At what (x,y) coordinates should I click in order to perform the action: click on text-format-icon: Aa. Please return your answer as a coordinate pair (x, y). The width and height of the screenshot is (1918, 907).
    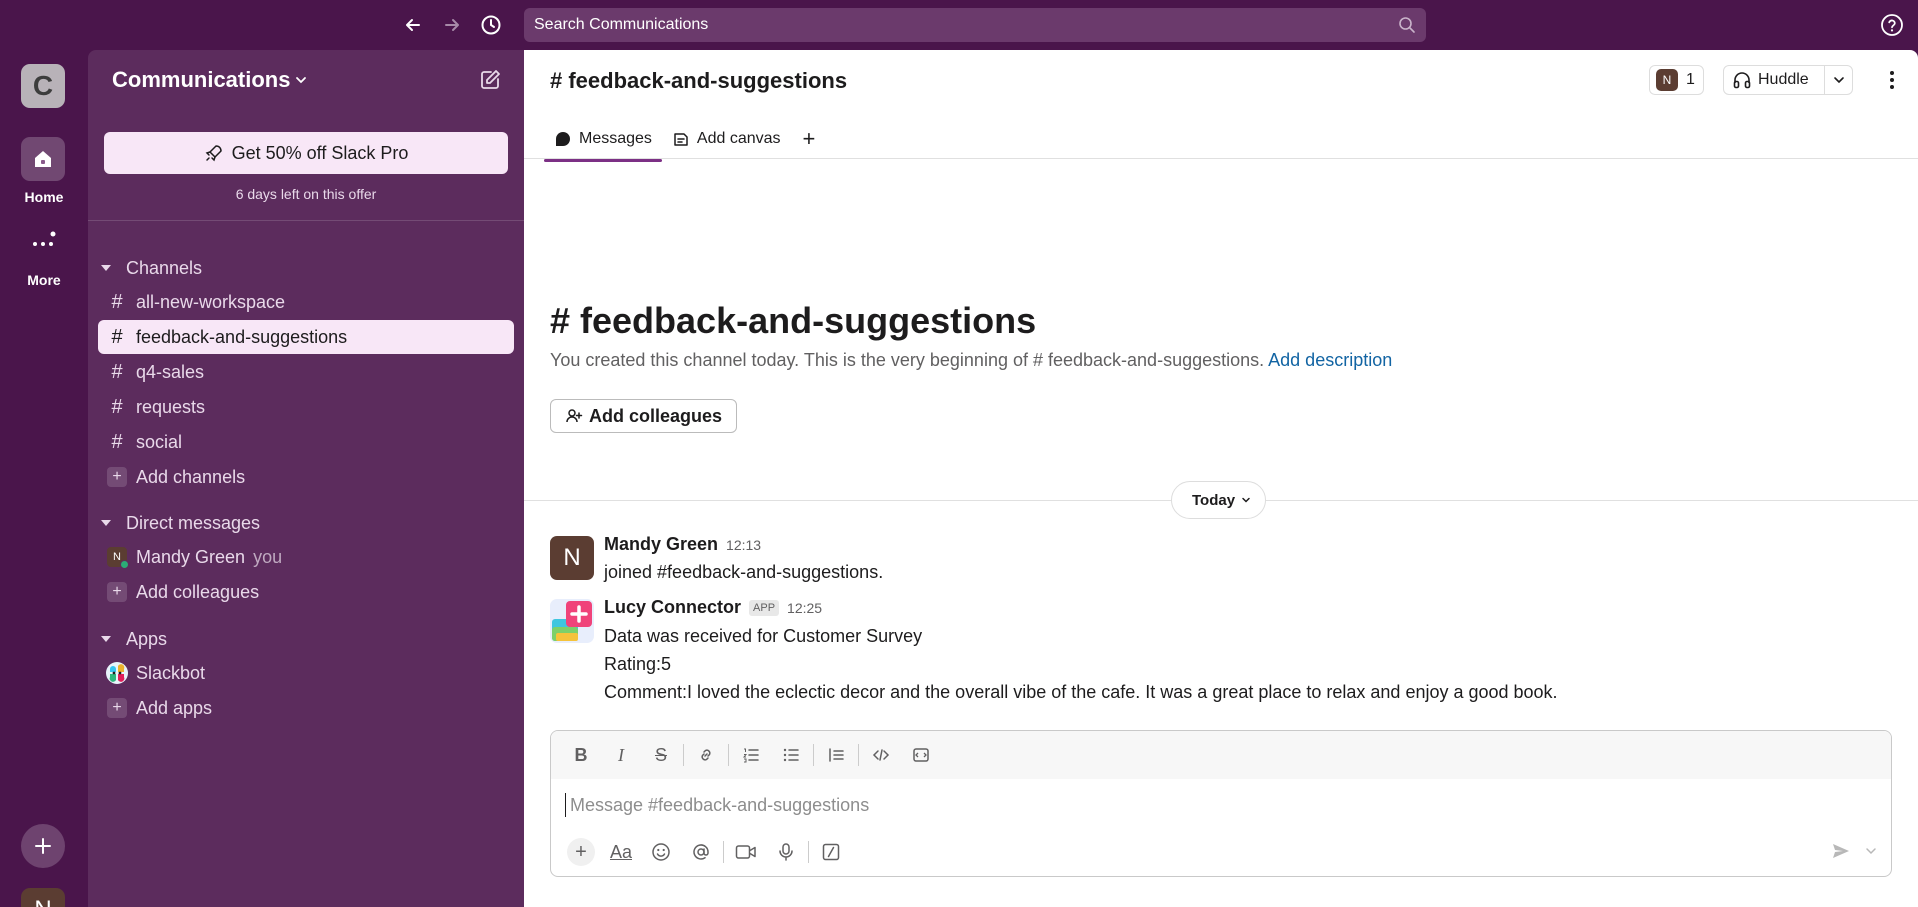
    Looking at the image, I should click on (621, 852).